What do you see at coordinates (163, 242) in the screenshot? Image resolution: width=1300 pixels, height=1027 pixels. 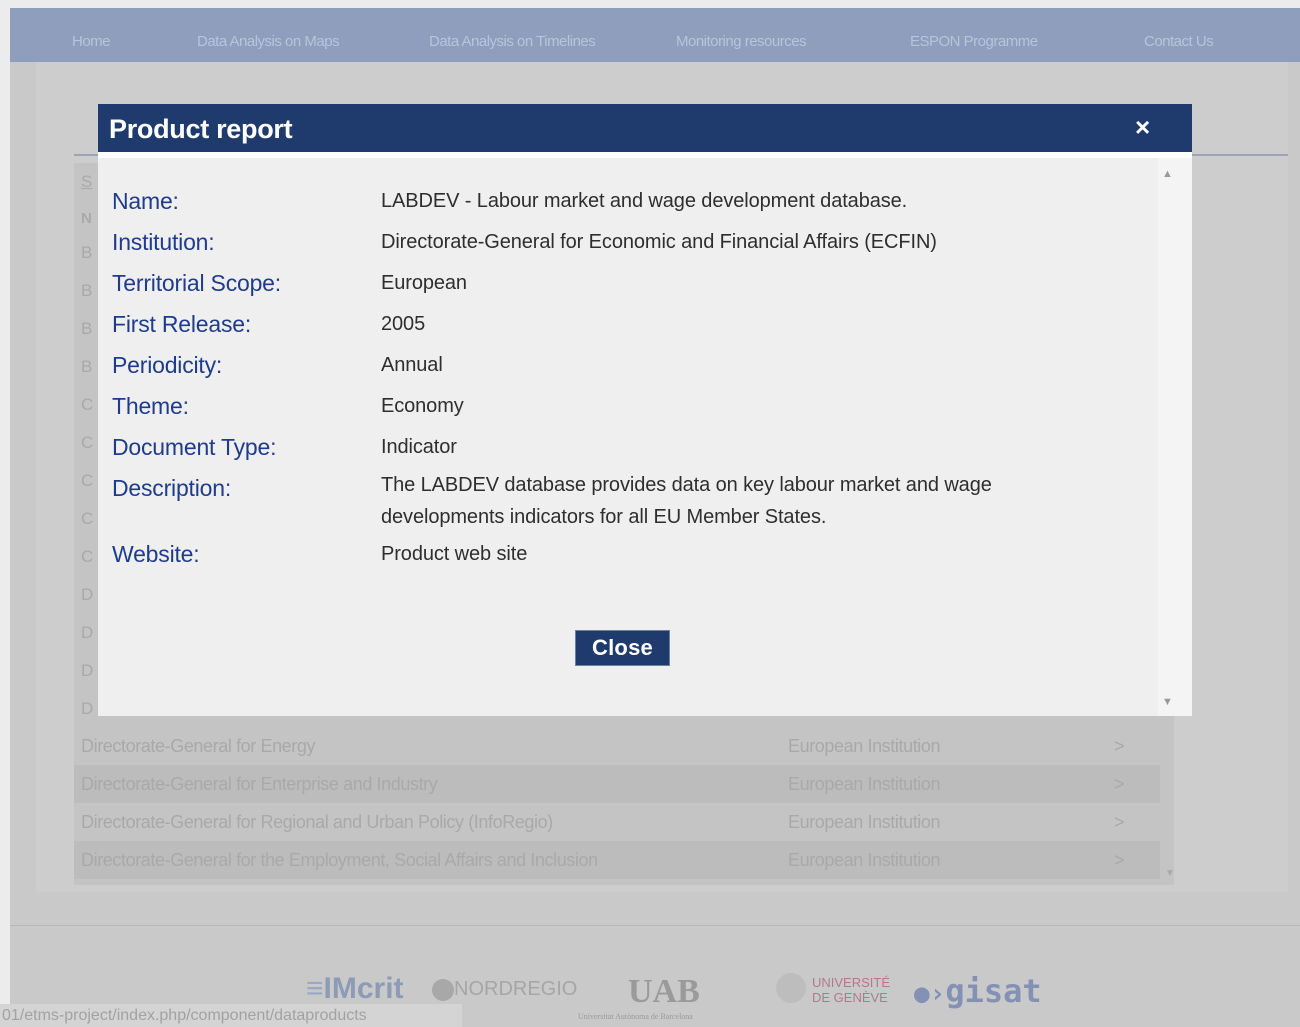 I see `field-label-institution: Institution:` at bounding box center [163, 242].